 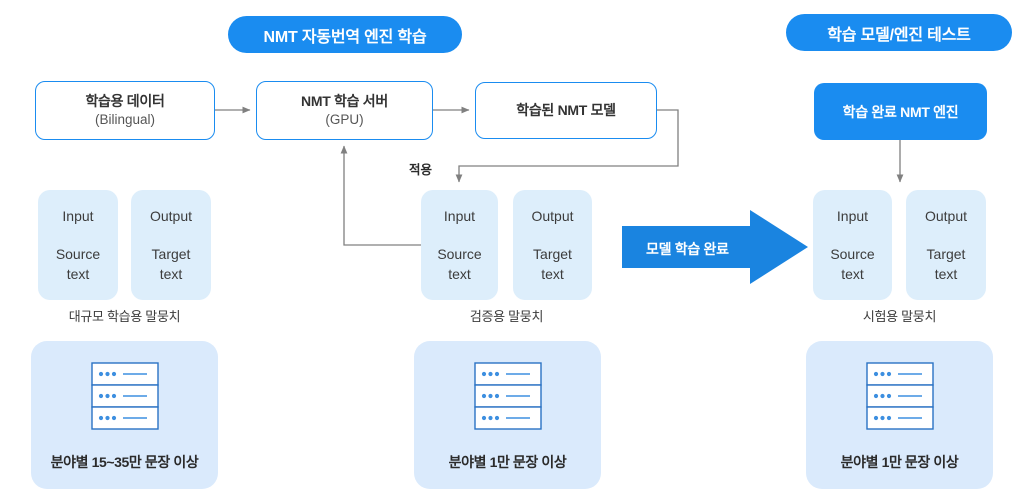 I want to click on corpus-caption-test: 시험용 말뭉치, so click(x=899, y=316).